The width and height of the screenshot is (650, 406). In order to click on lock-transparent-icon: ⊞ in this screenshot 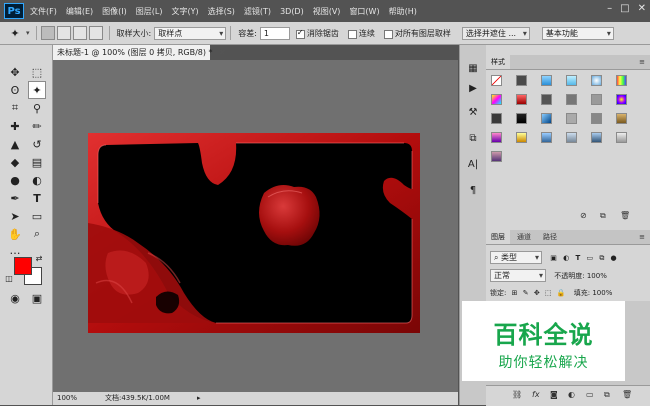, I will do `click(515, 293)`.